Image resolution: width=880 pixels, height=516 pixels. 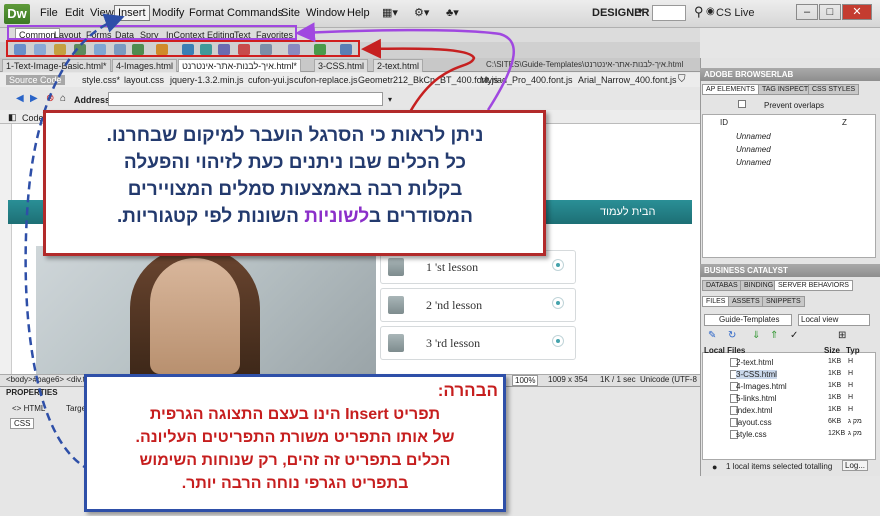 I want to click on status-ok-icon: ●, so click(x=715, y=467).